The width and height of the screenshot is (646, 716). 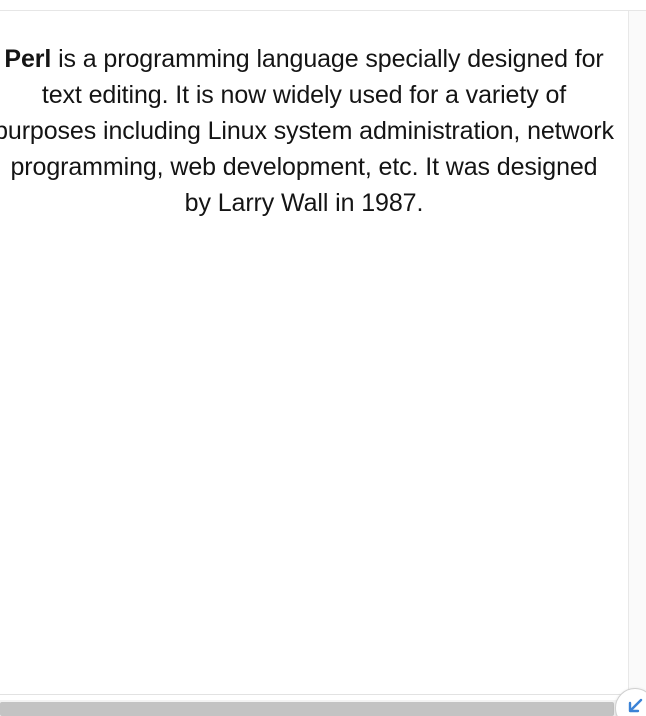 I want to click on bottom-divider, so click(x=323, y=694).